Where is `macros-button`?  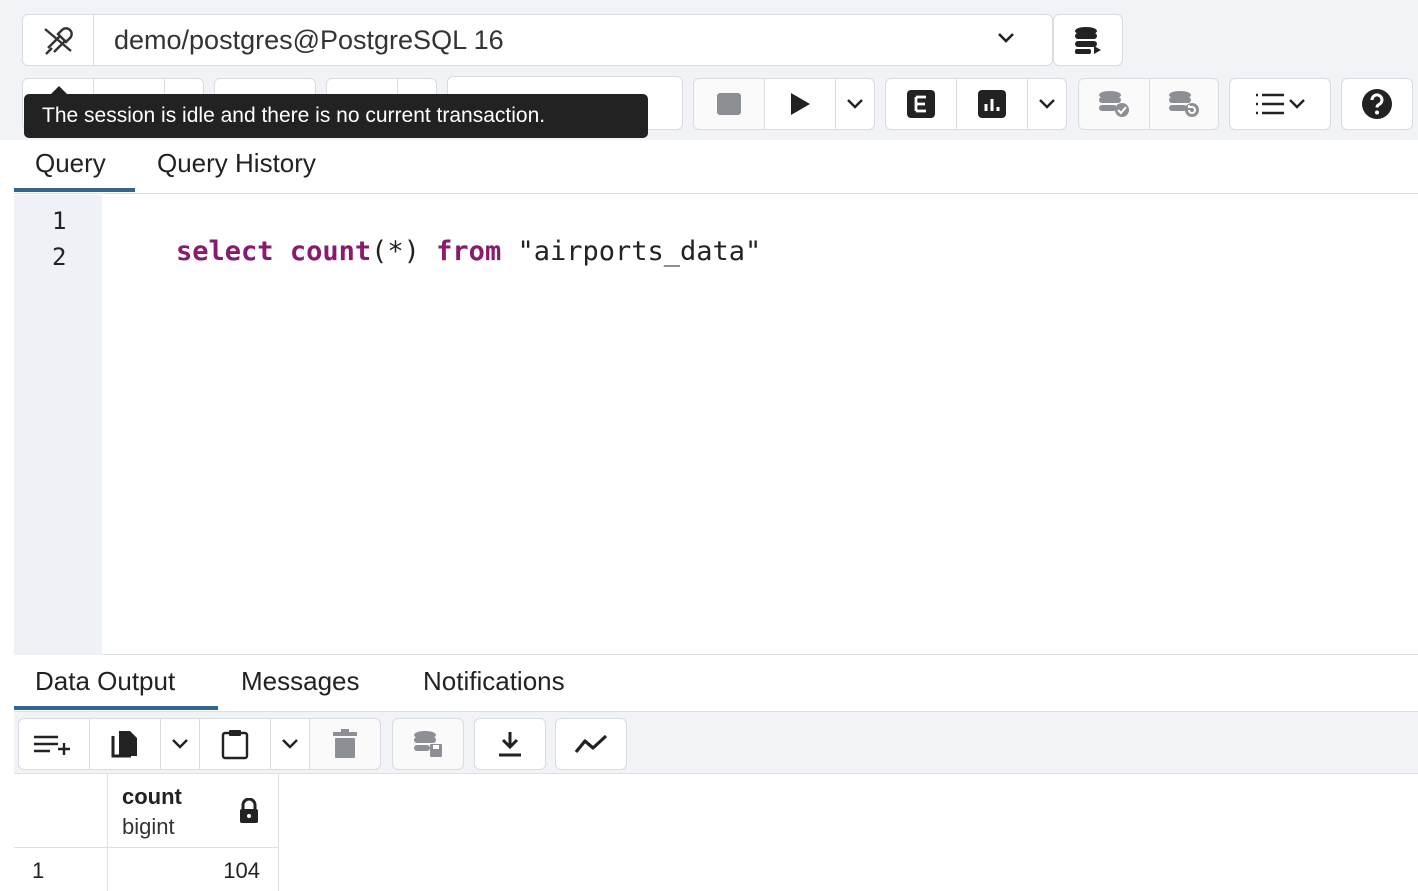 macros-button is located at coordinates (1280, 104).